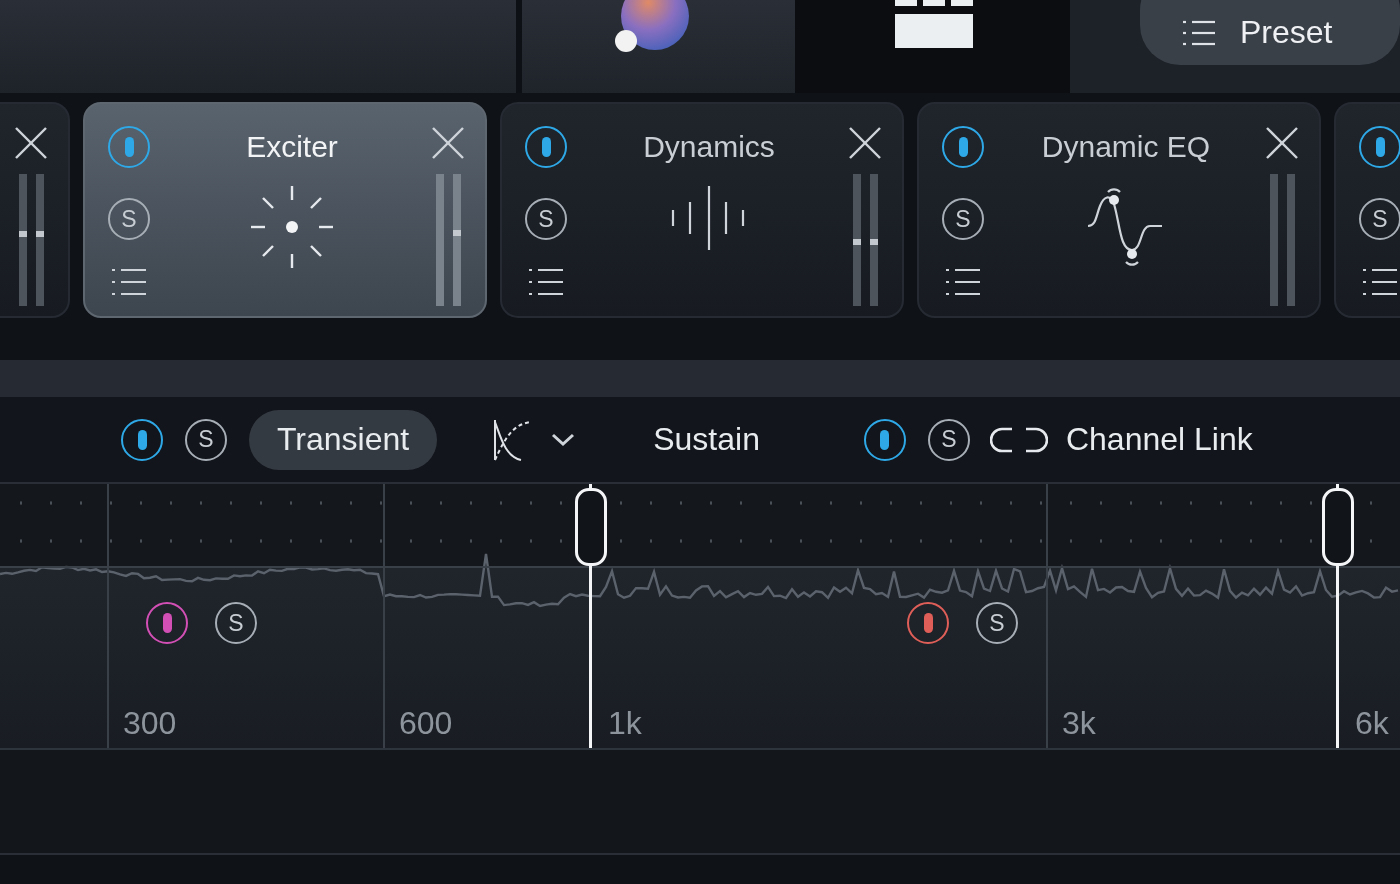 The height and width of the screenshot is (884, 1400). I want to click on module-title: Exciter, so click(292, 147).